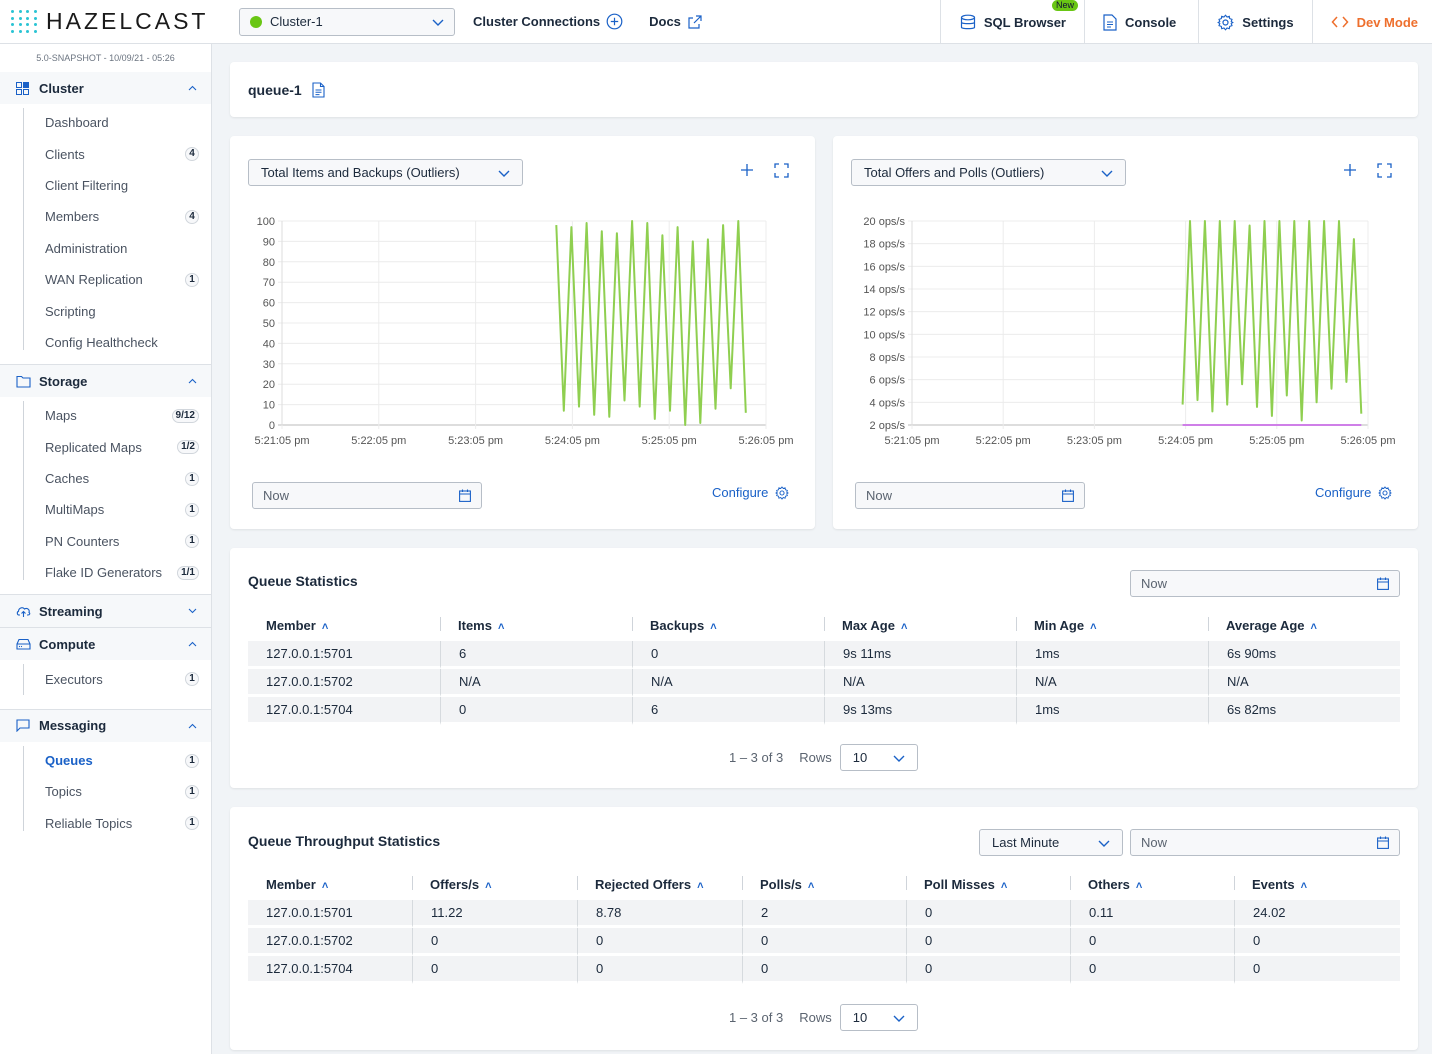  What do you see at coordinates (1003, 441) in the screenshot?
I see `x-tick-label: 5:22:05 pm` at bounding box center [1003, 441].